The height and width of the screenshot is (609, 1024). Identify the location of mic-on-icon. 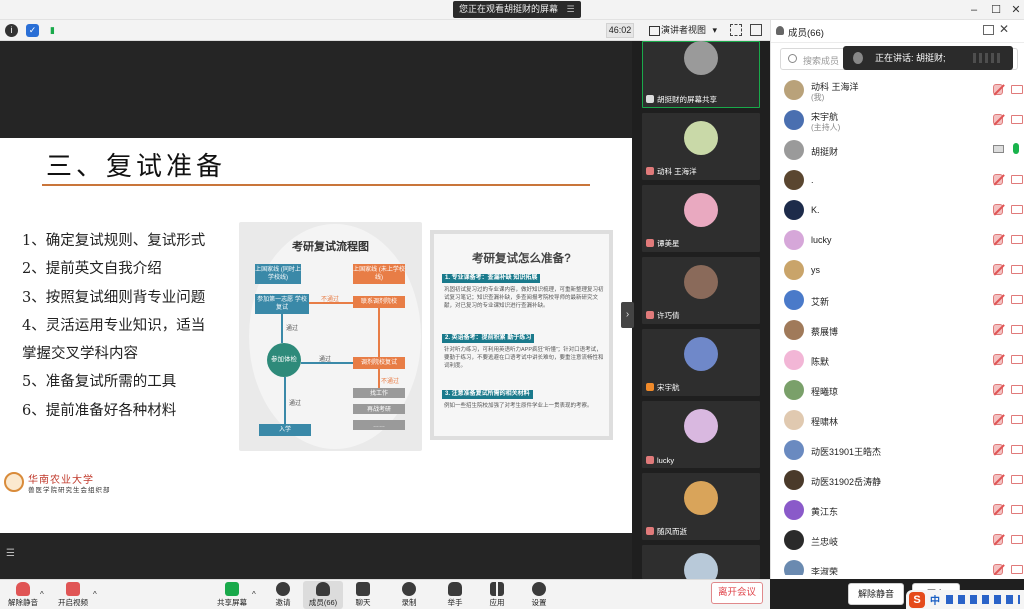
(1016, 148).